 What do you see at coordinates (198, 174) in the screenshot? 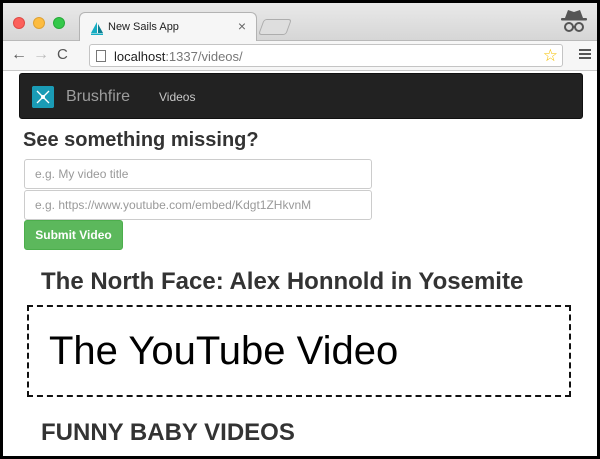
I see `video-title-input` at bounding box center [198, 174].